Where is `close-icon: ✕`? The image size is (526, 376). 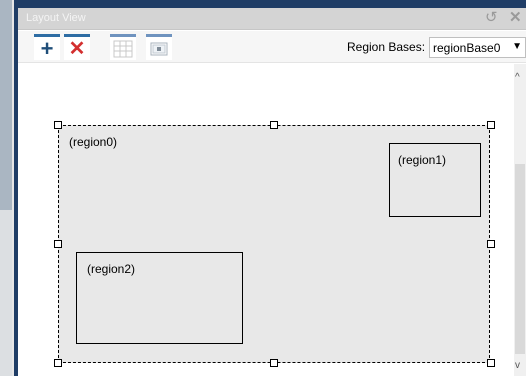 close-icon: ✕ is located at coordinates (515, 18).